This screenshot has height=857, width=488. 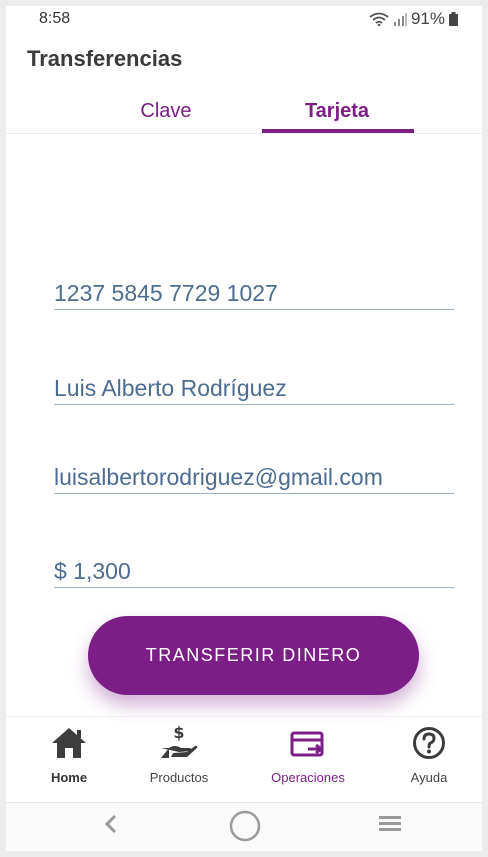 I want to click on tab-clave: Clave, so click(x=166, y=111).